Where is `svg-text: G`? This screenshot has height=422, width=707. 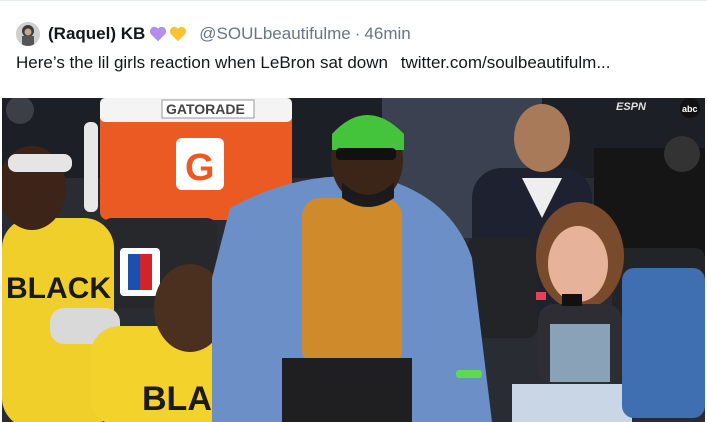 svg-text: G is located at coordinates (200, 168).